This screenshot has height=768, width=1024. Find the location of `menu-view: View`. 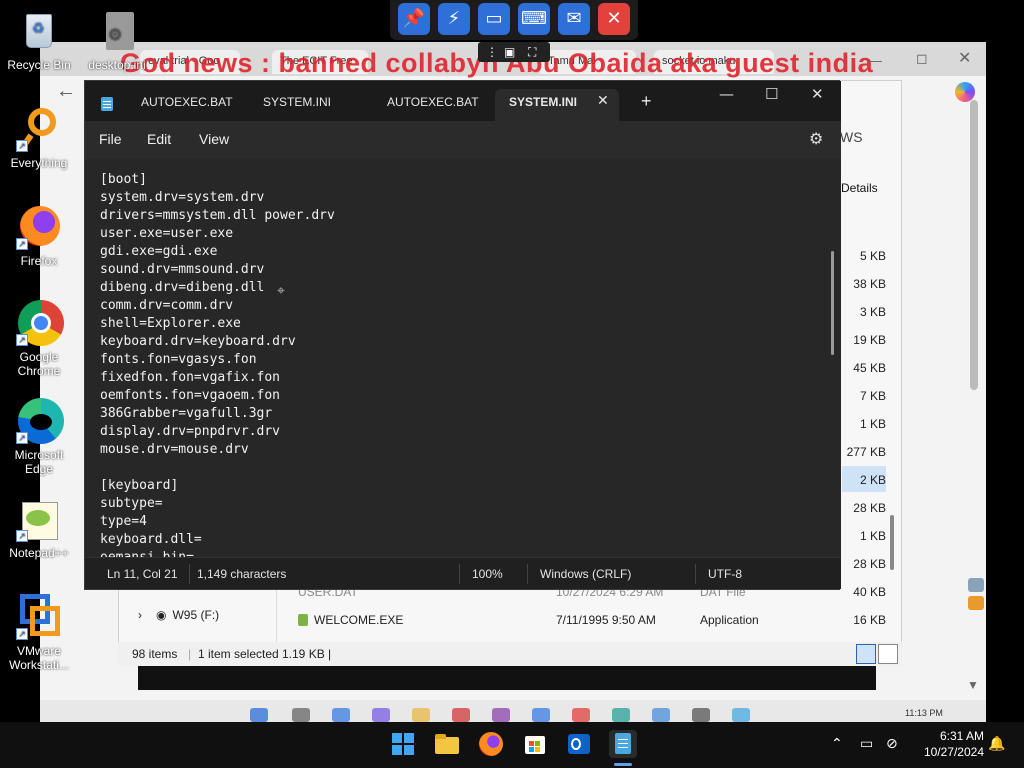

menu-view: View is located at coordinates (214, 139).